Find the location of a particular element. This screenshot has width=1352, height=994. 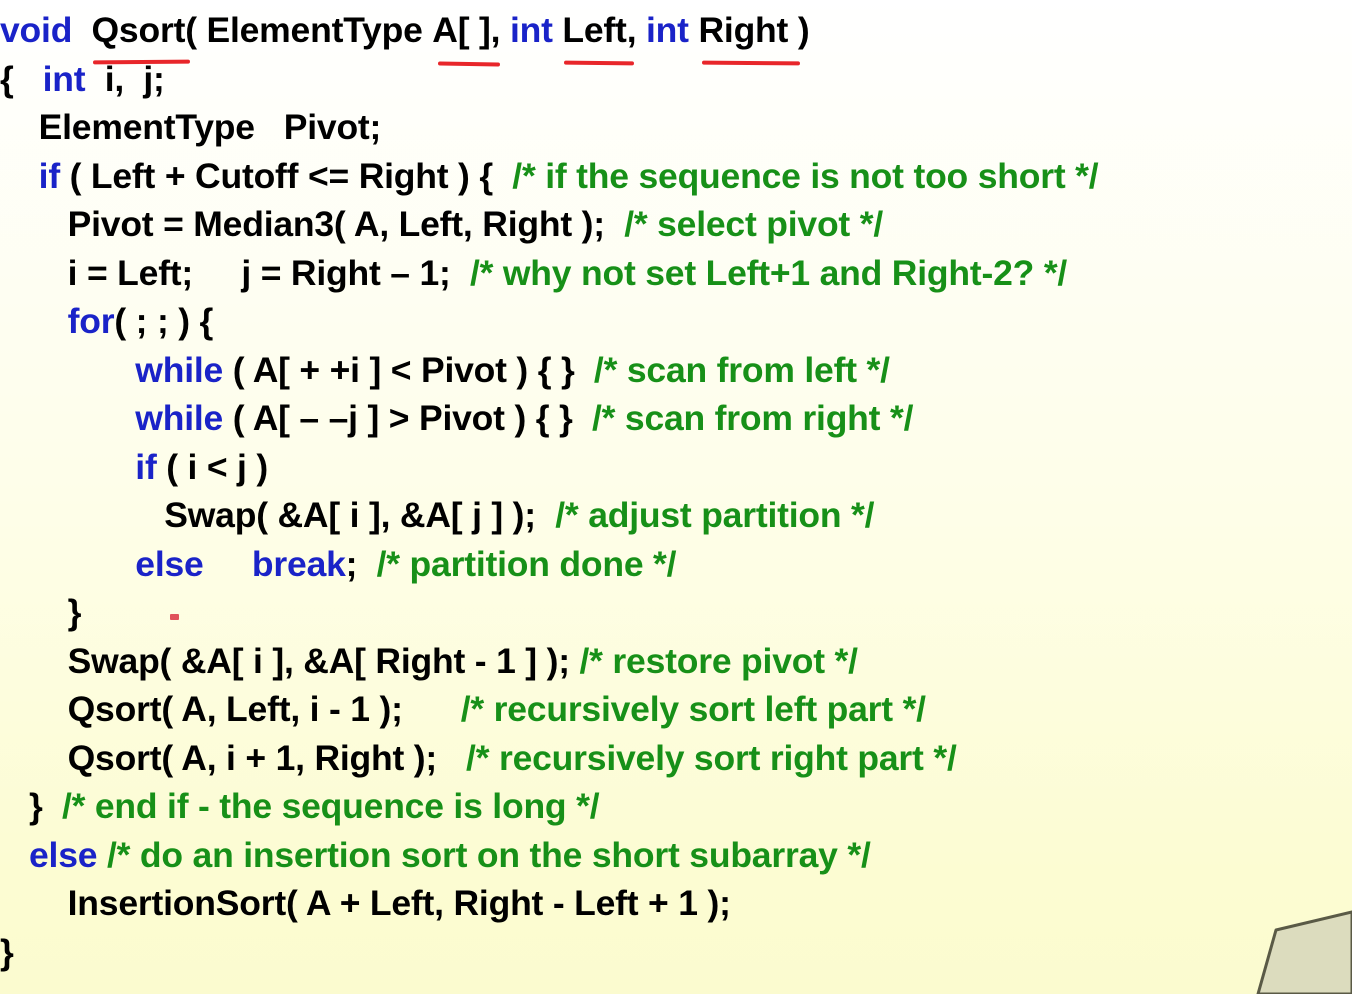

code-comment: /* end if - the sequence is long */ is located at coordinates (330, 806).